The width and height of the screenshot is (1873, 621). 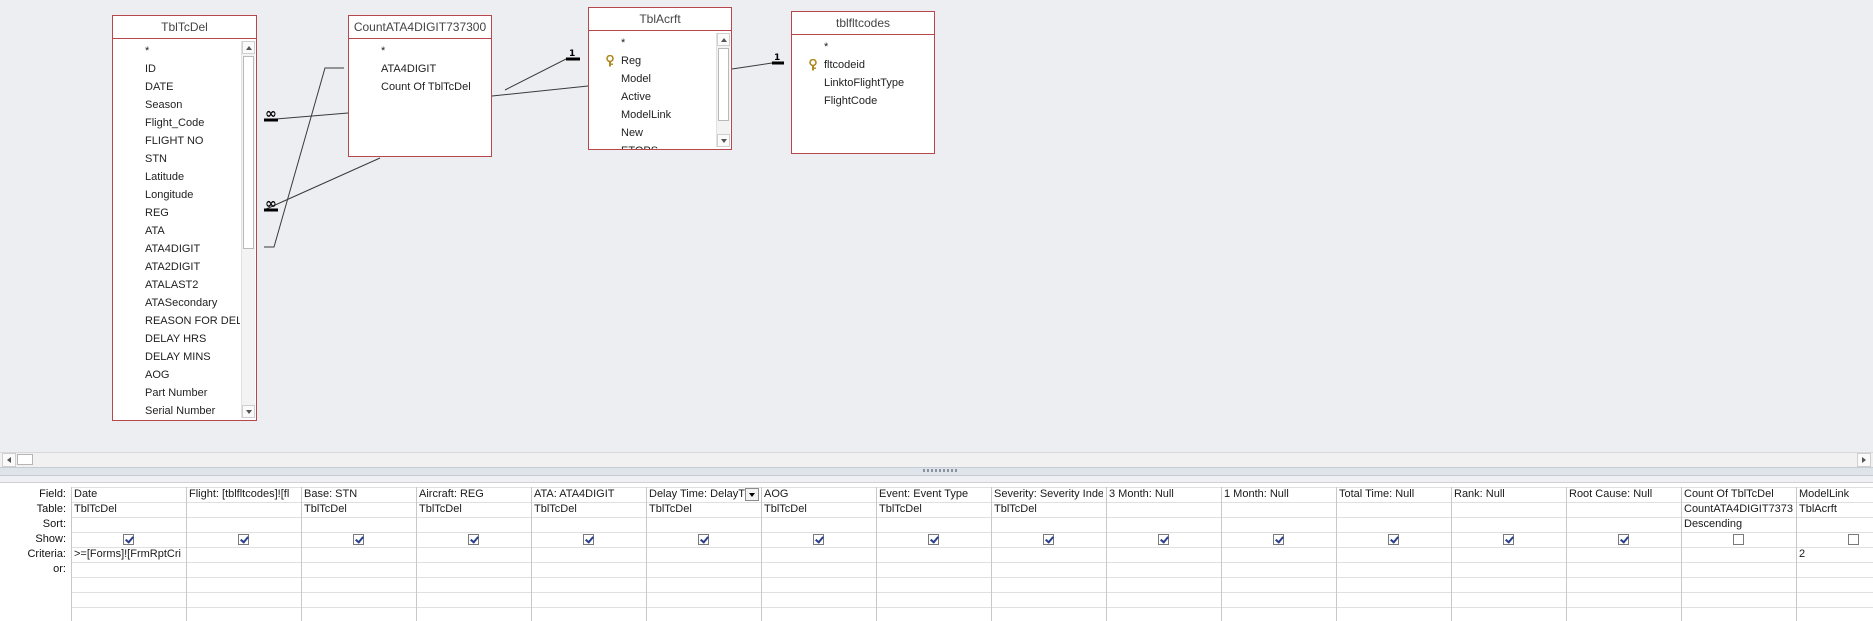 What do you see at coordinates (1738, 509) in the screenshot?
I see `grid-cell-table: CountATA4DIGIT737300` at bounding box center [1738, 509].